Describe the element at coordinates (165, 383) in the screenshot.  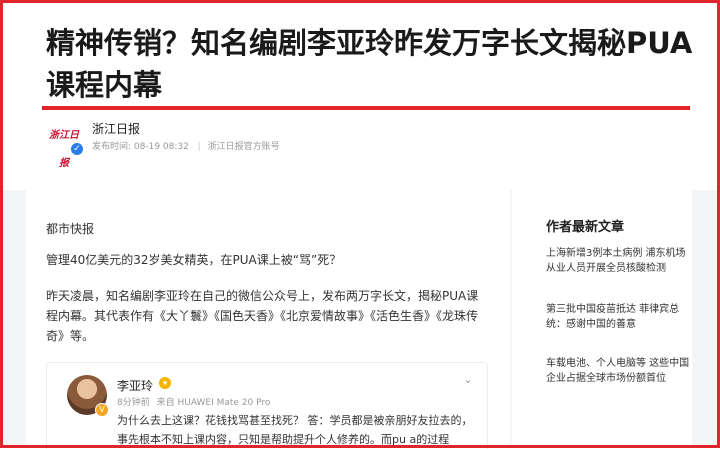
I see `vip-badge-icon: ★` at that location.